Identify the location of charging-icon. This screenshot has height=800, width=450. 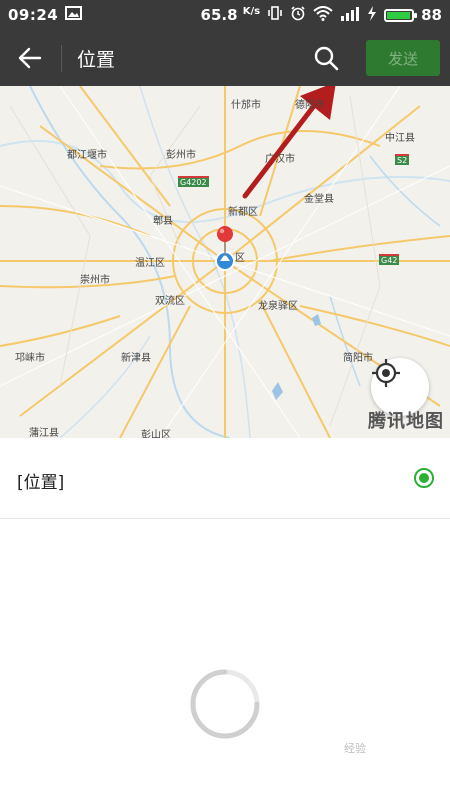
(372, 15).